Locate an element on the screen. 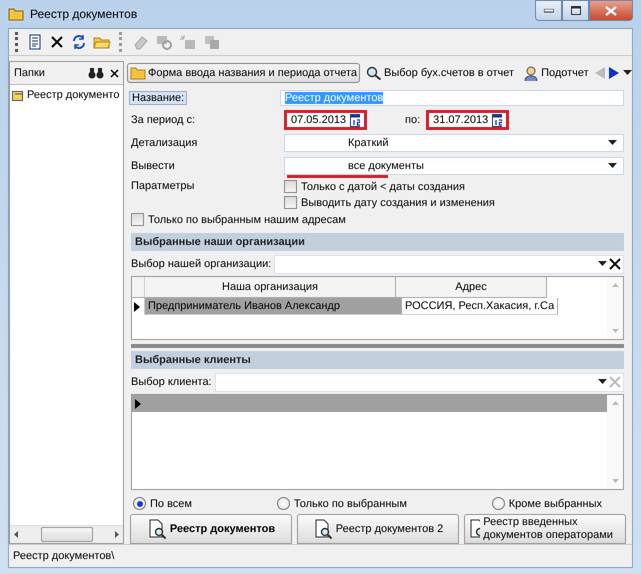  dropdown: Краткий is located at coordinates (454, 143).